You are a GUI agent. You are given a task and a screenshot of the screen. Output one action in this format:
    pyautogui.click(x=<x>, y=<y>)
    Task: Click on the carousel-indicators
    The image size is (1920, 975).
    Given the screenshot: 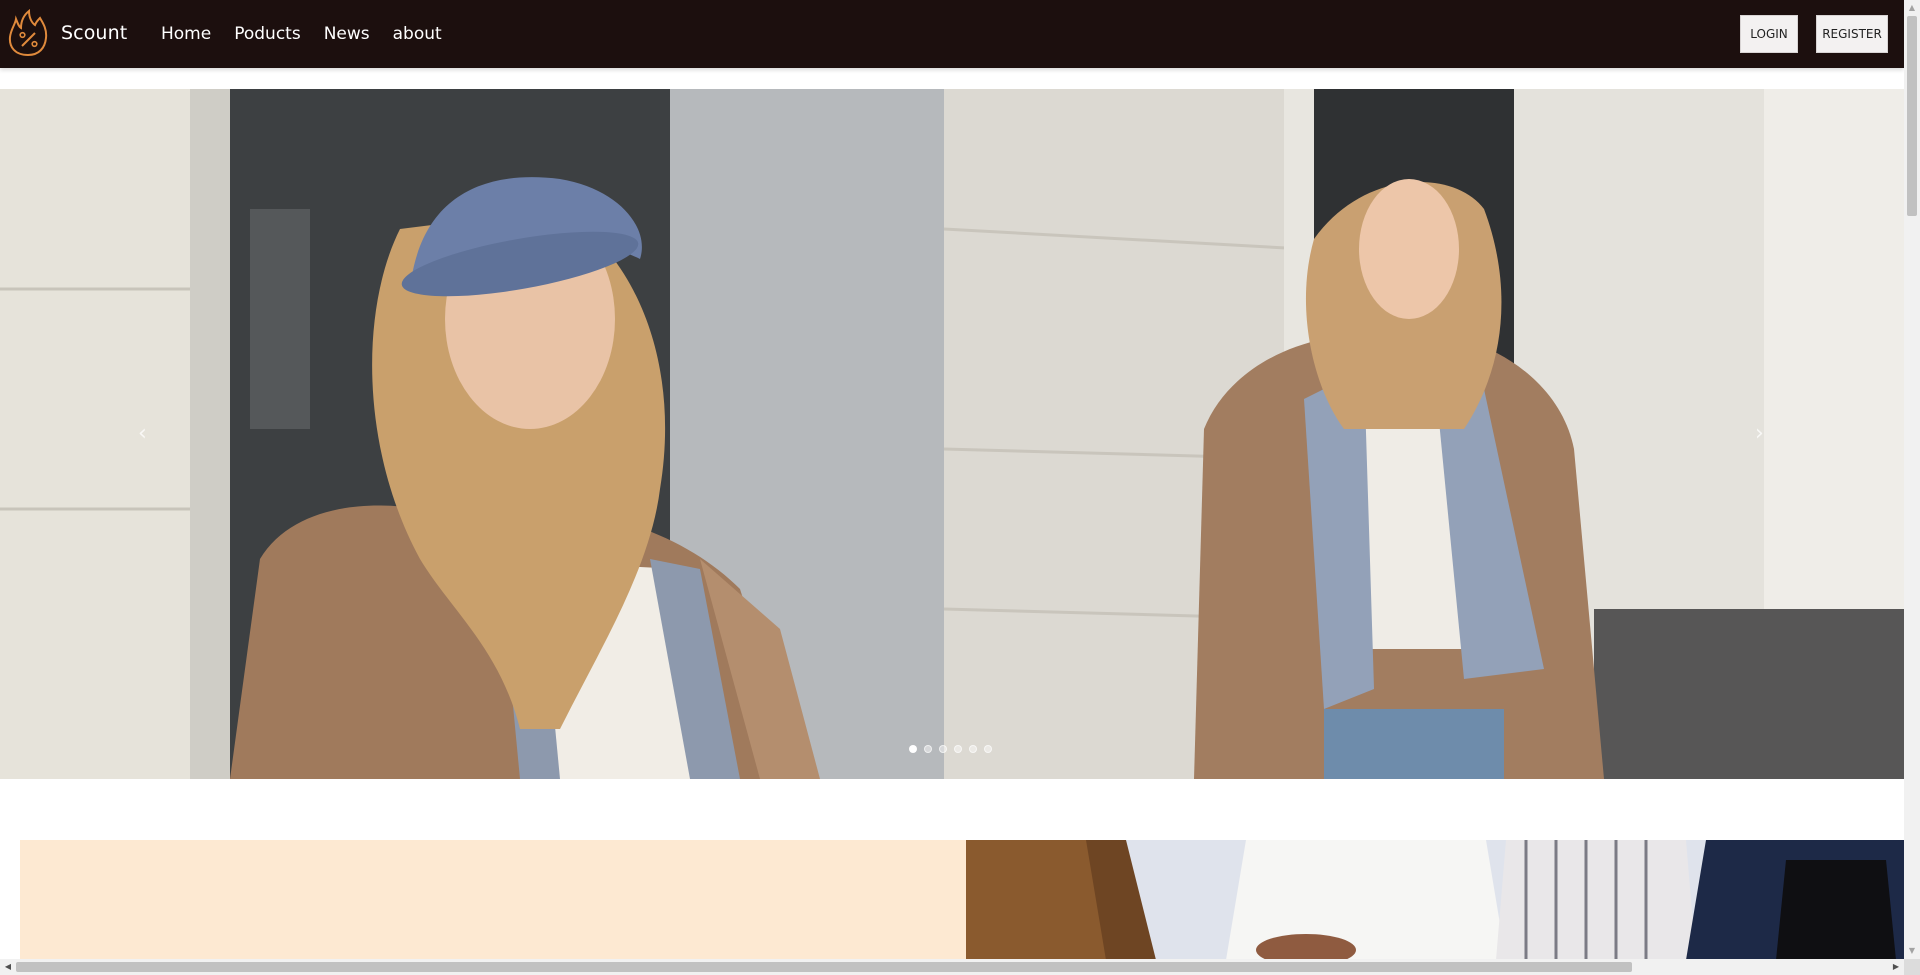 What is the action you would take?
    pyautogui.click(x=954, y=749)
    